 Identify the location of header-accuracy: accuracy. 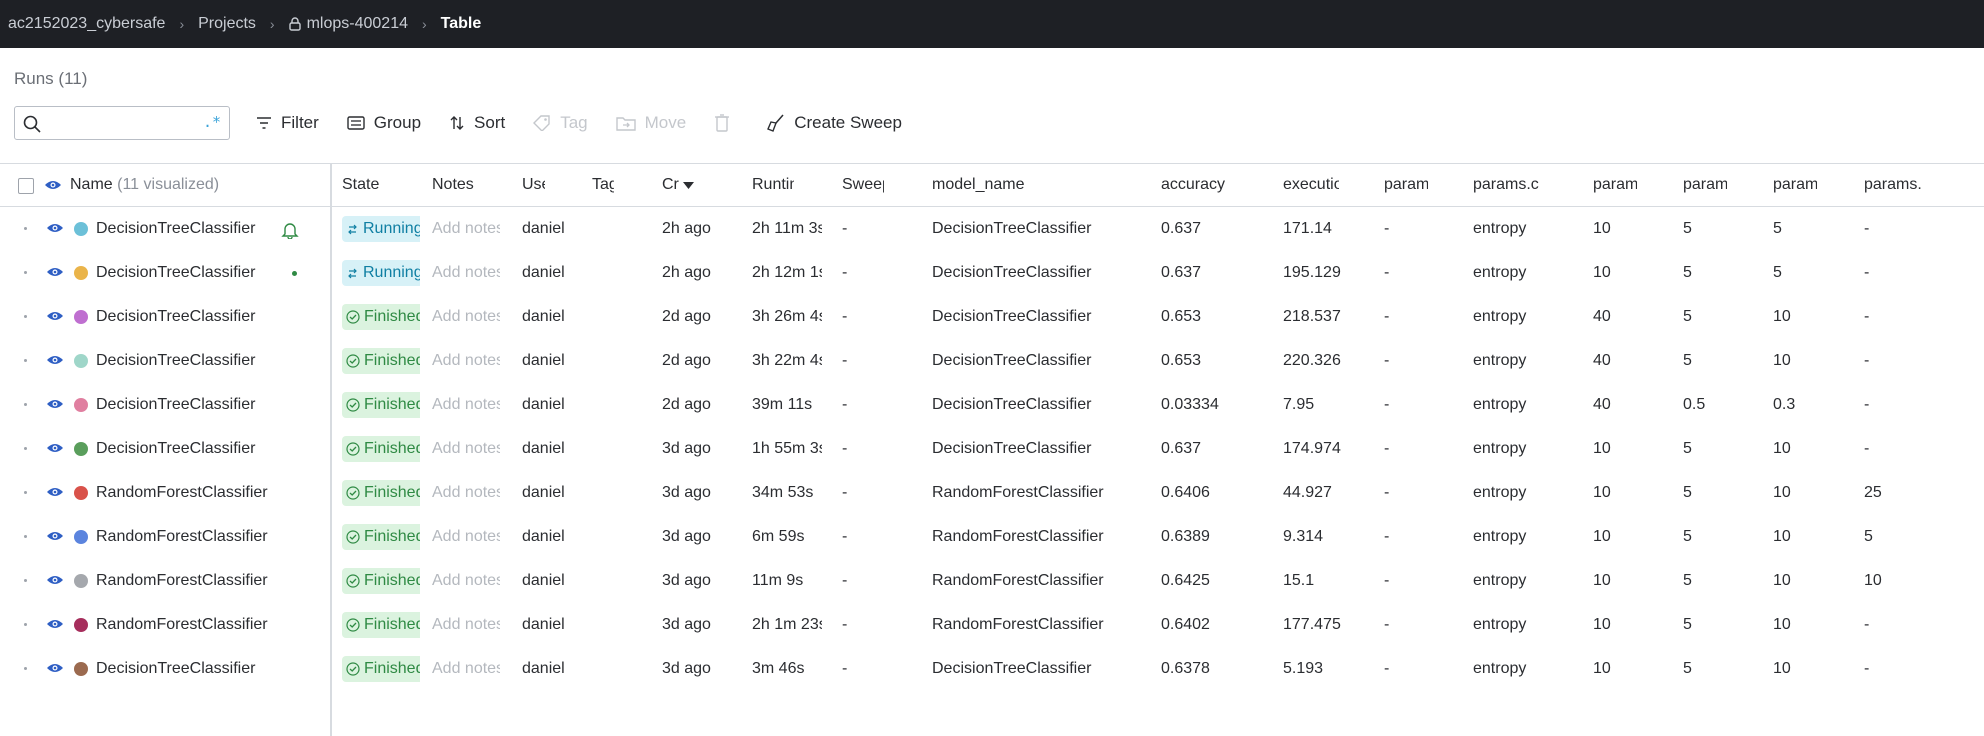
(1211, 185).